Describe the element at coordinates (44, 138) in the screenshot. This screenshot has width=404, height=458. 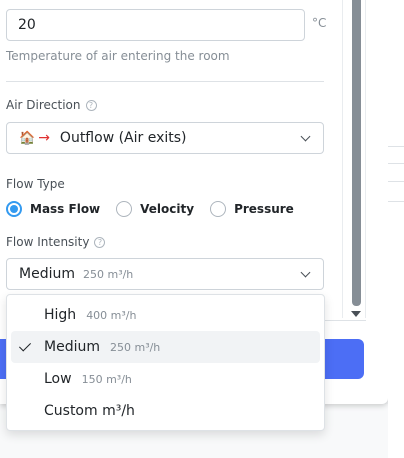
I see `arrow-right-icon: →` at that location.